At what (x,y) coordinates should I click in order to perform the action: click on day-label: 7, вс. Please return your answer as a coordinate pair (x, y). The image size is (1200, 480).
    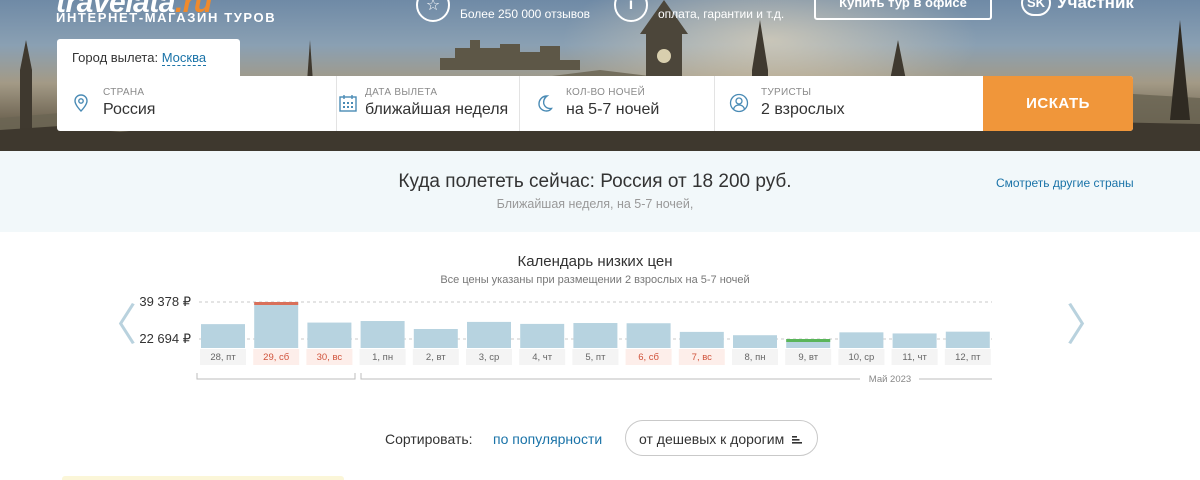
    Looking at the image, I should click on (702, 357).